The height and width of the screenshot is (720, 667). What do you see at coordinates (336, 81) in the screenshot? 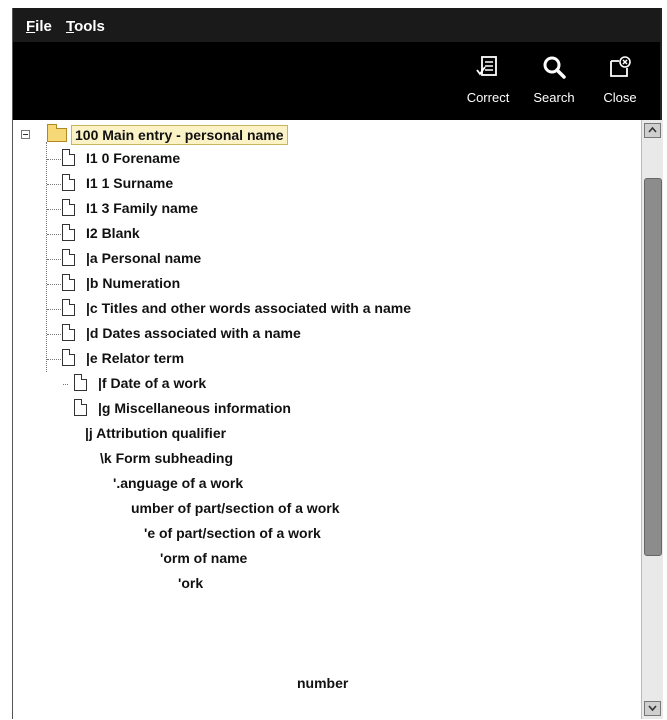
I see `toolbar: Correct Search Close` at bounding box center [336, 81].